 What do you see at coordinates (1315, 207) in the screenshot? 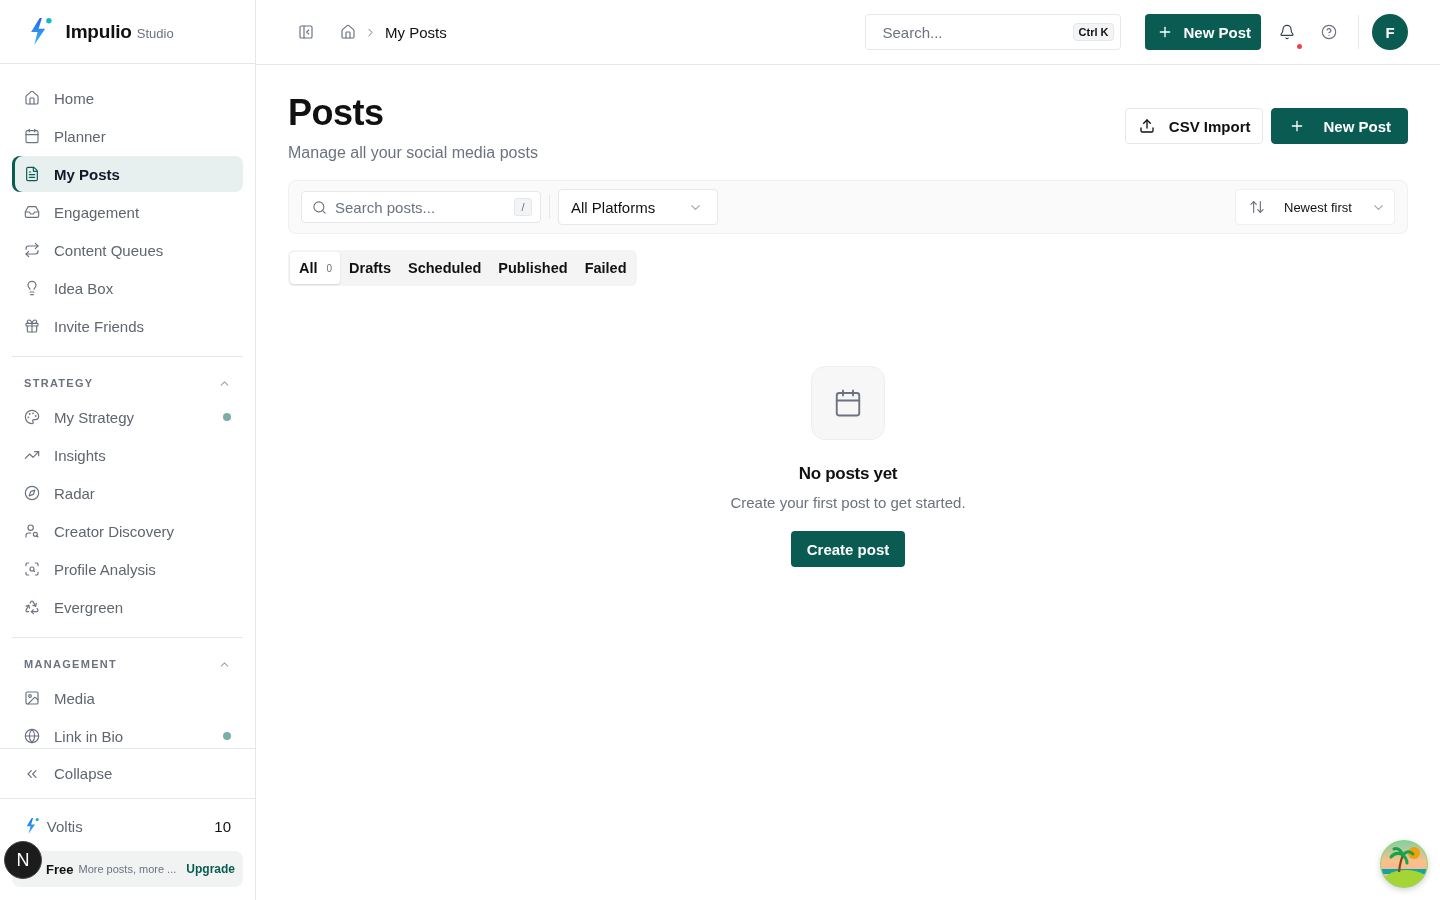
I see `sort-select: Newest first` at bounding box center [1315, 207].